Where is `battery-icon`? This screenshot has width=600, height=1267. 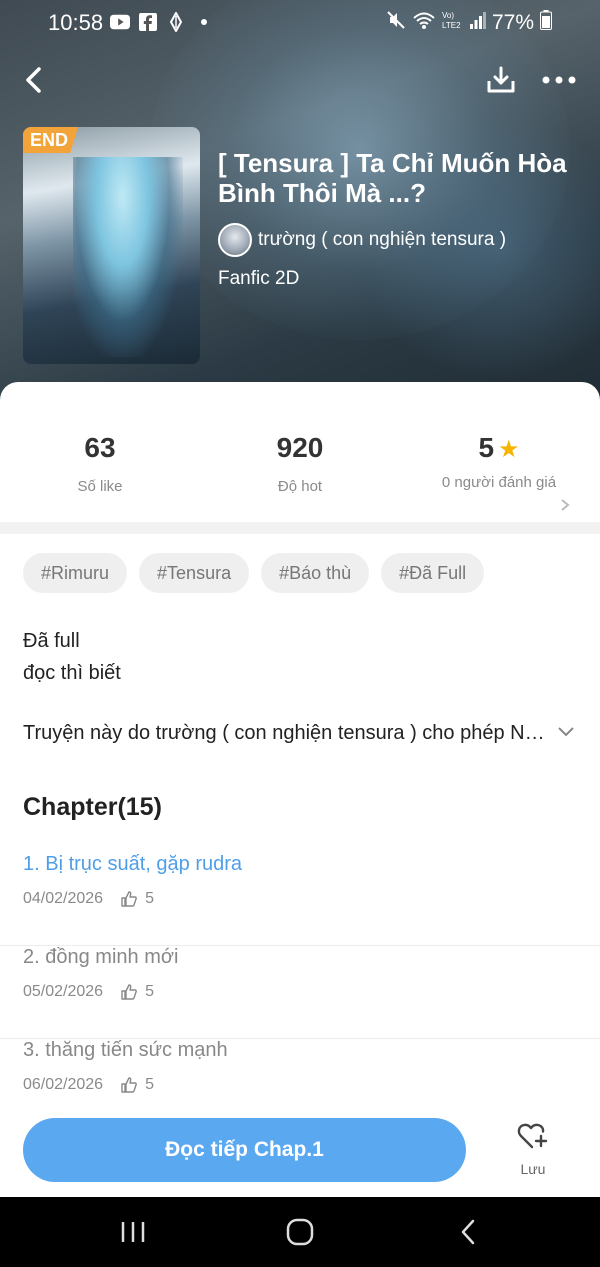 battery-icon is located at coordinates (546, 22).